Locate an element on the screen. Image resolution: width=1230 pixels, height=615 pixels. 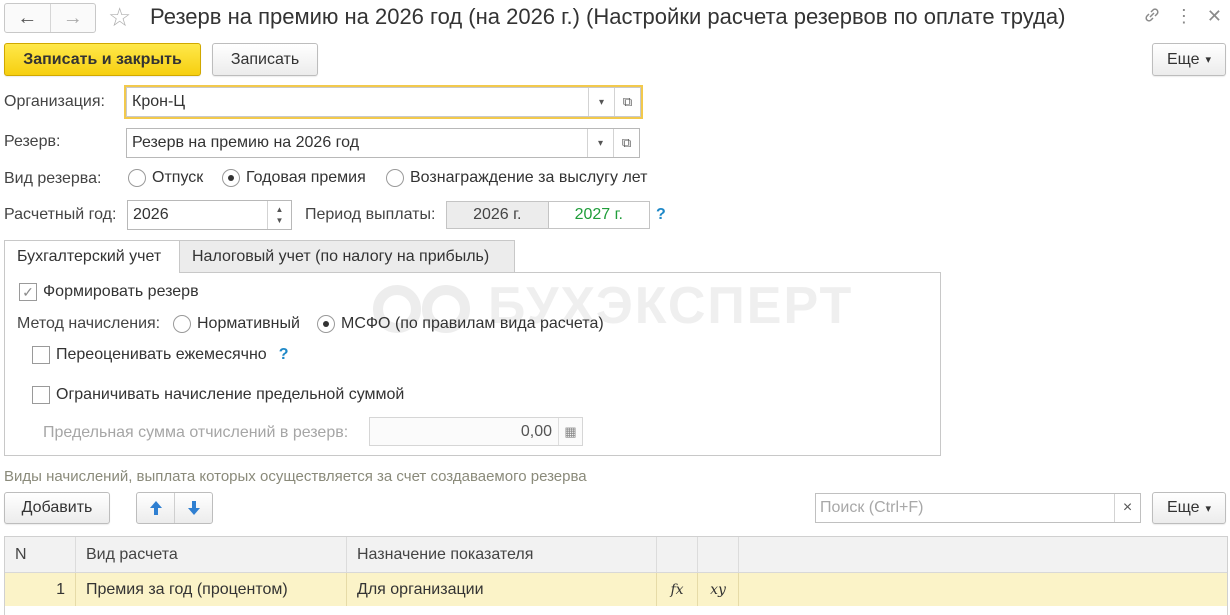
organization-value: Крон-Ц is located at coordinates (357, 102).